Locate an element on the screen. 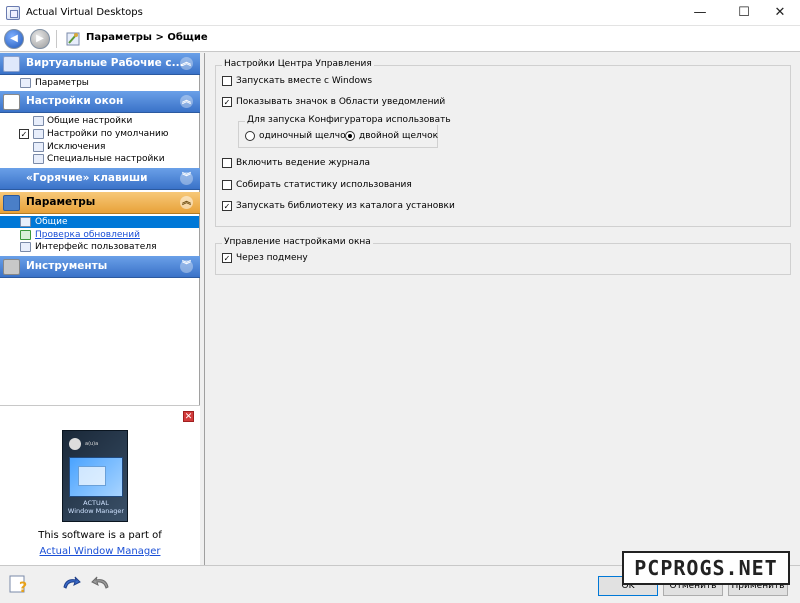  product-brand: ACTUAL Window Manager is located at coordinates (96, 507).